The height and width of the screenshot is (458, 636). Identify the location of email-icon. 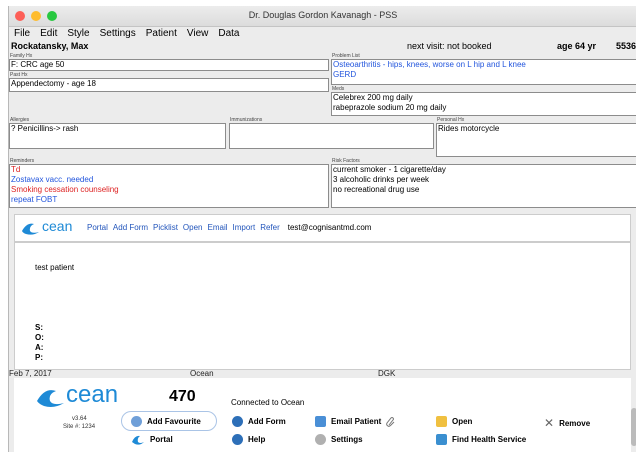
(320, 421).